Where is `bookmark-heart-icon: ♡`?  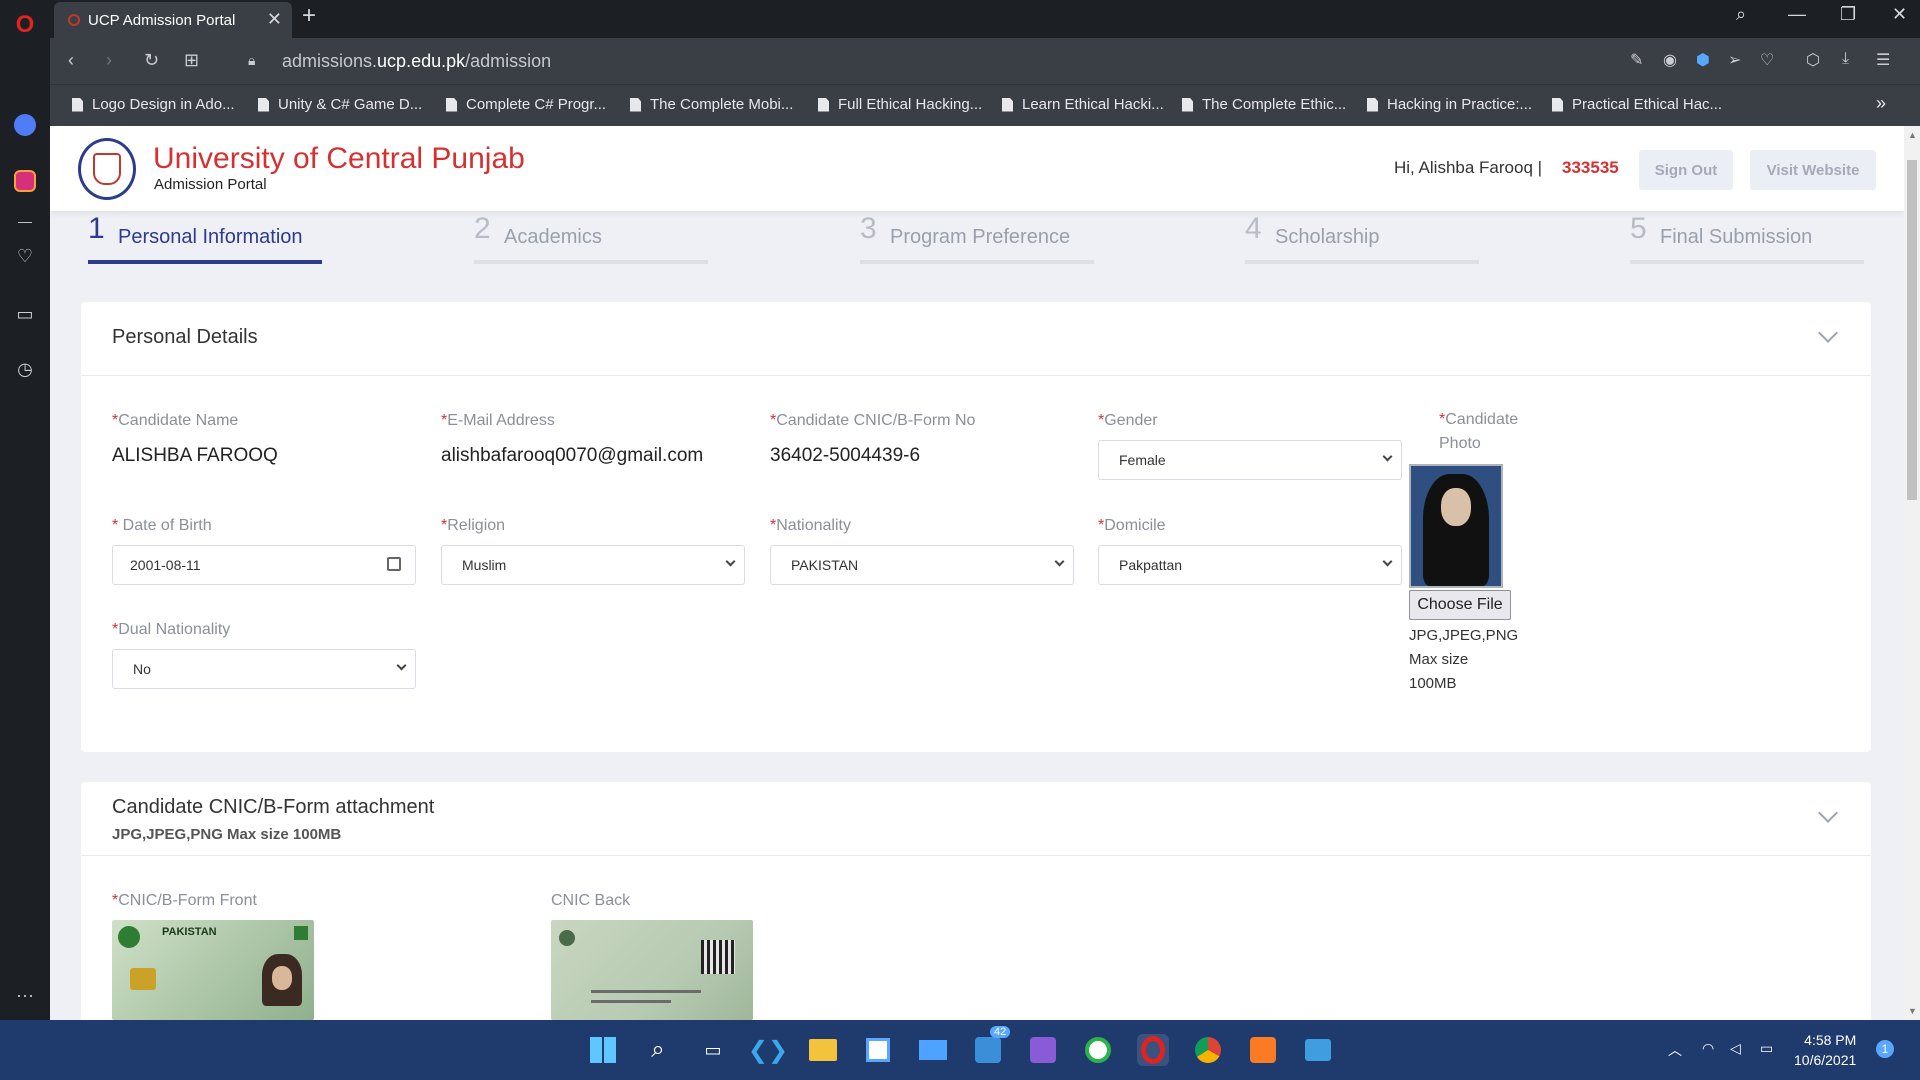 bookmark-heart-icon: ♡ is located at coordinates (1767, 60).